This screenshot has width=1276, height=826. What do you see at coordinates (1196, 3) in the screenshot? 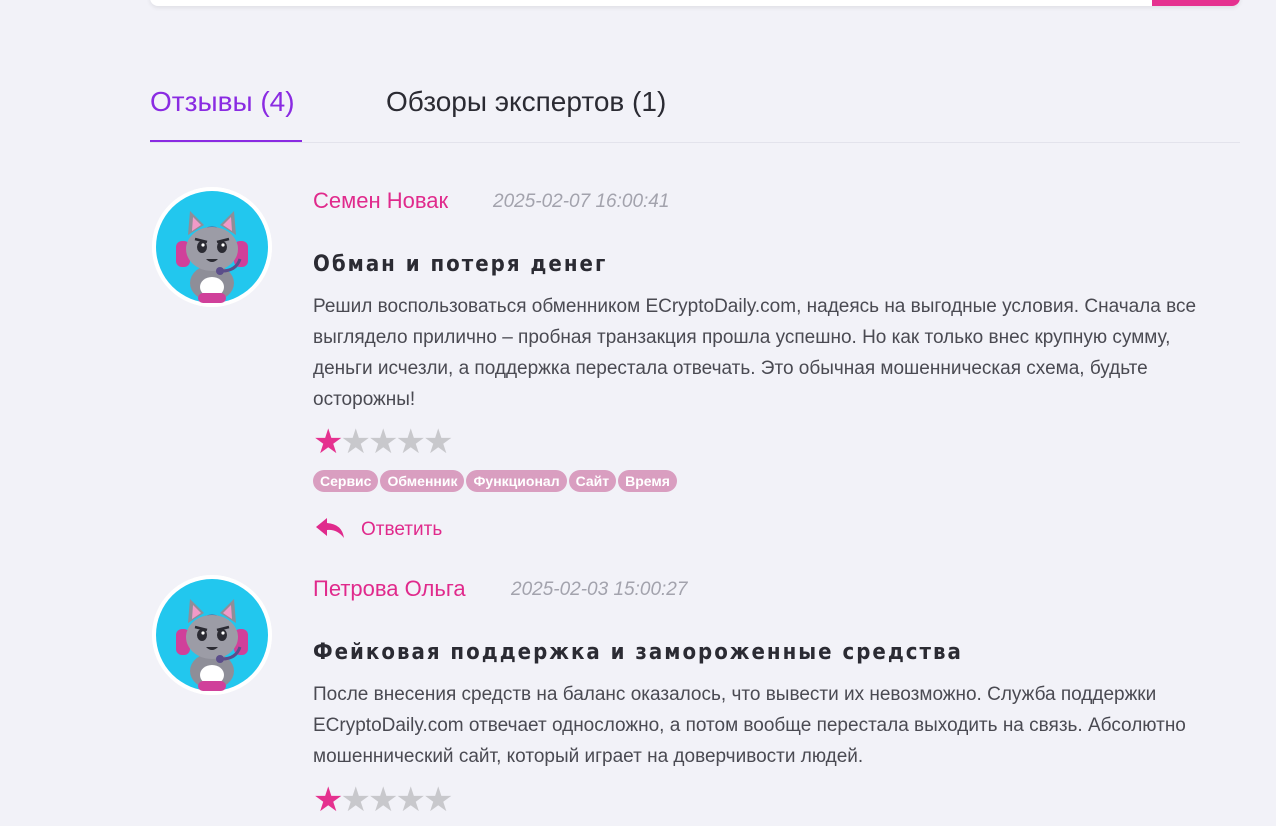
I see `search-button` at bounding box center [1196, 3].